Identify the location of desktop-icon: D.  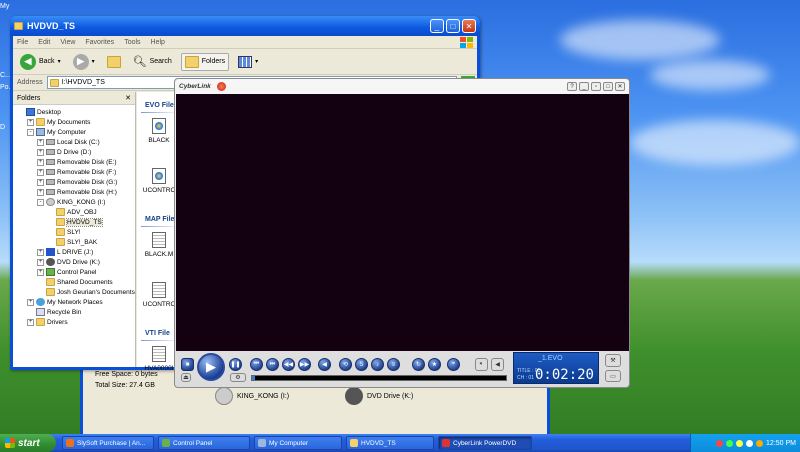
(2, 127).